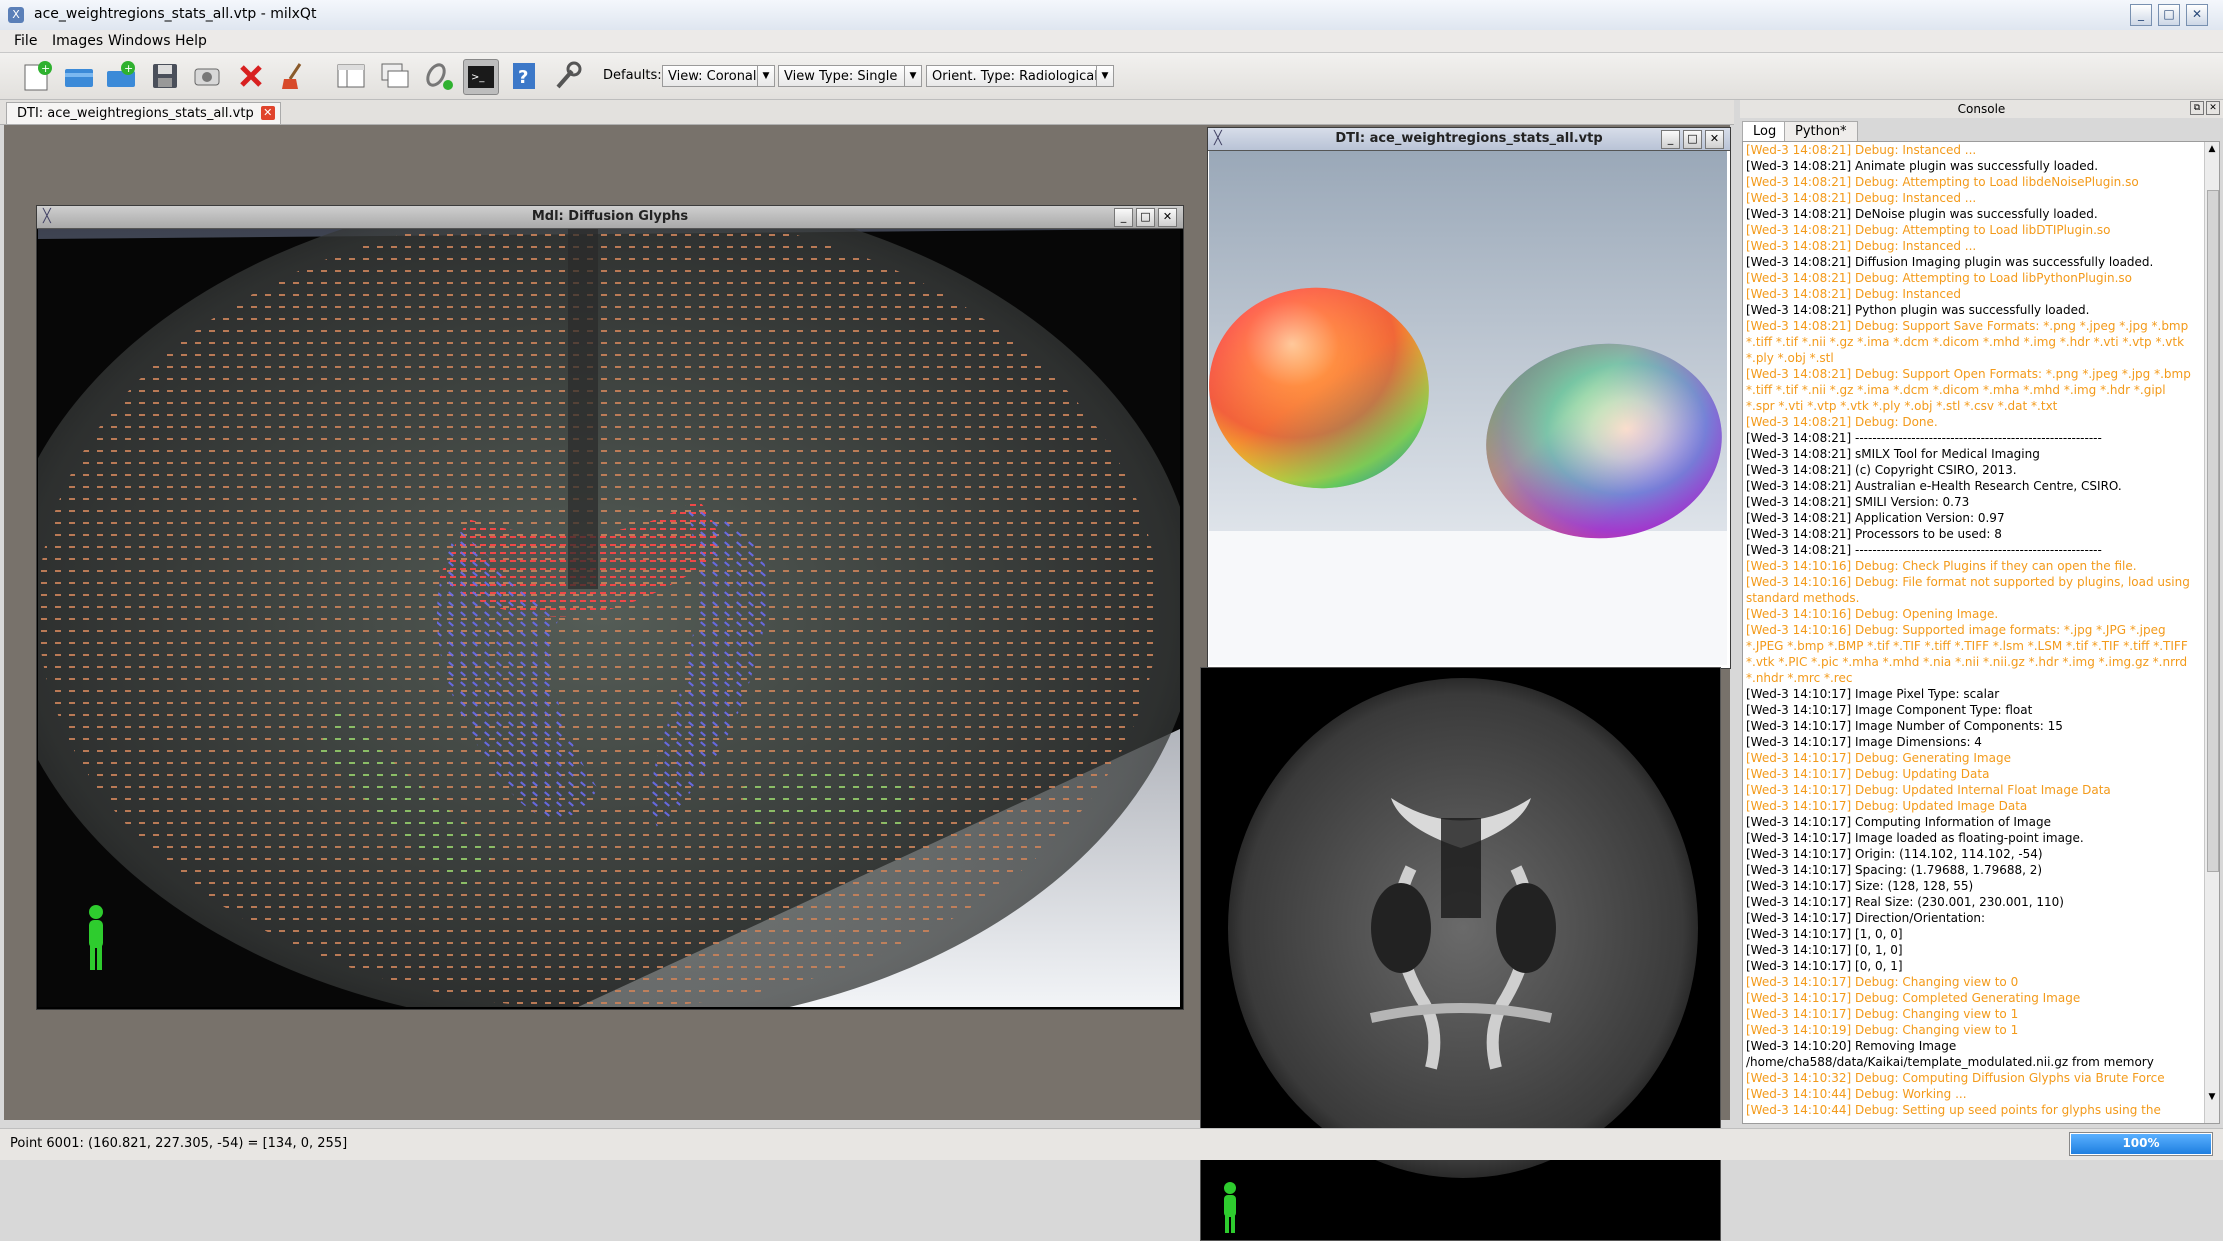 This screenshot has width=2223, height=1241. Describe the element at coordinates (1864, 742) in the screenshot. I see `log-line: [Wed-3 14:10:17] Image Dimensions: 4` at that location.